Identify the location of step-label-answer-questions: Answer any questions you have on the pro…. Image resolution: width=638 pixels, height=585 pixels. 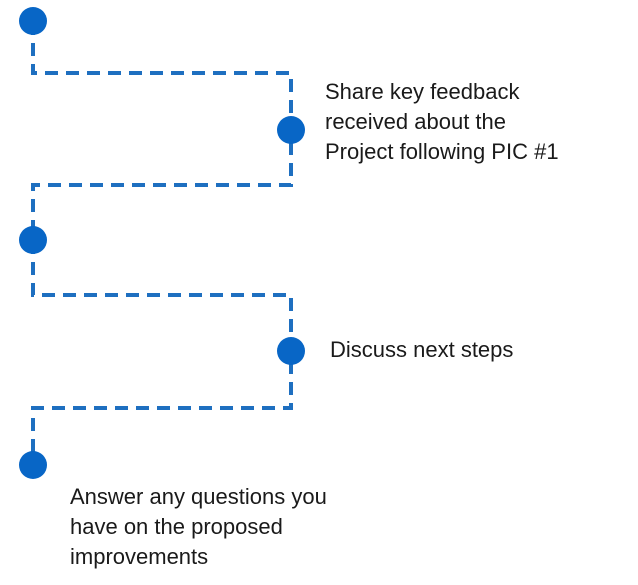
(198, 526).